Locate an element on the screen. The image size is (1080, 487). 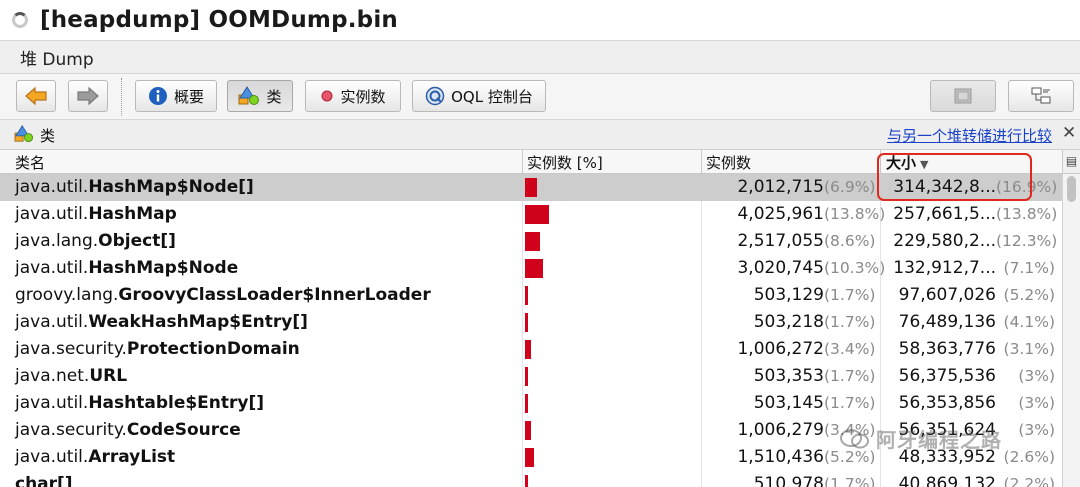
size-pct-cell: (5.2%) is located at coordinates (1029, 295).